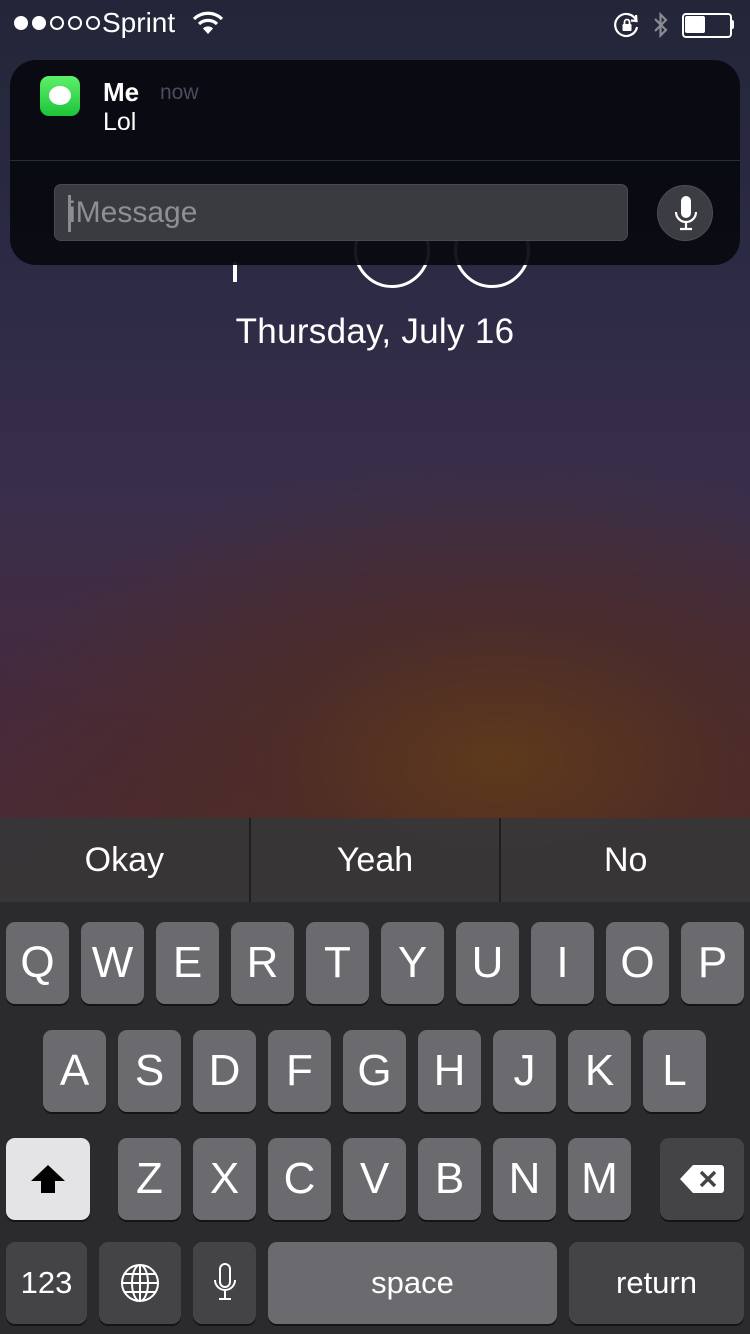 The width and height of the screenshot is (750, 1334). I want to click on numbers-key: 123, so click(46, 1283).